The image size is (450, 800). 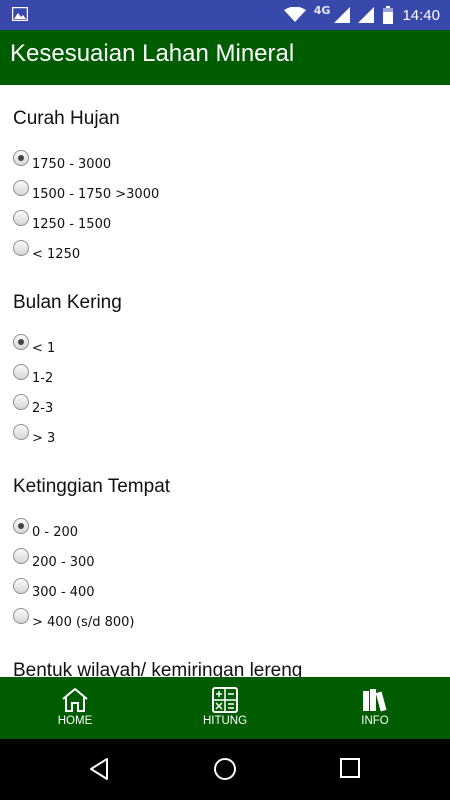 I want to click on radio-option: 1250 - 1500, so click(x=62, y=222).